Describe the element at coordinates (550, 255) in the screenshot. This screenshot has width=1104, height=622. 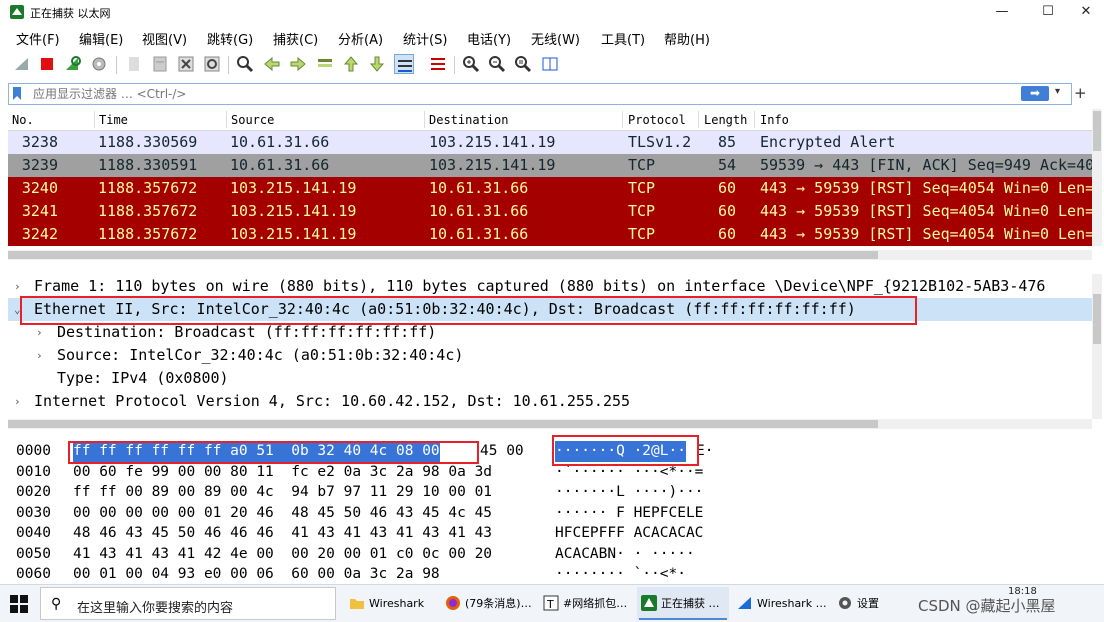
I see `packet-list-hscrollbar` at that location.